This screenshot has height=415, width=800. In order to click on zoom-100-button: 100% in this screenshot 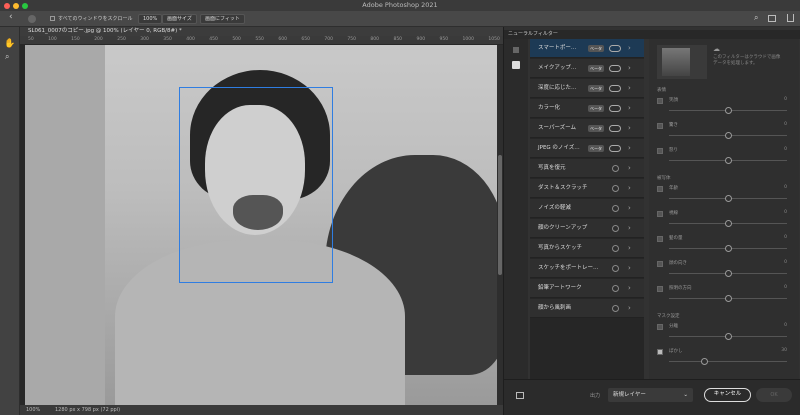, I will do `click(150, 19)`.